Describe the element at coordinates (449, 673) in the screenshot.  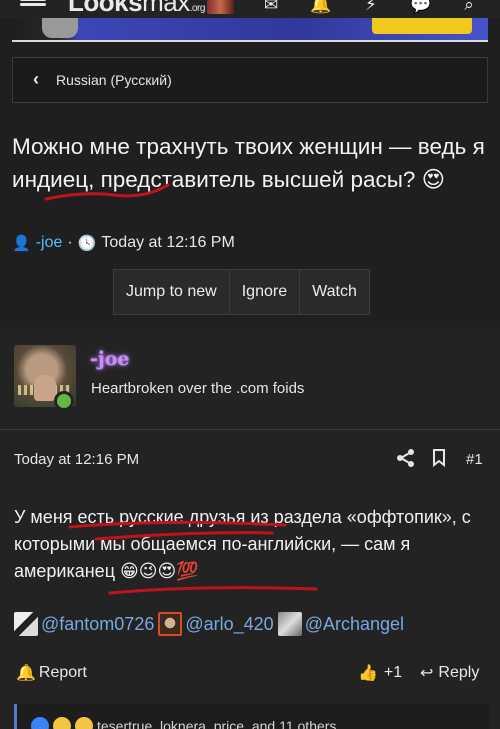
I see `reply-button: ↩ Reply` at that location.